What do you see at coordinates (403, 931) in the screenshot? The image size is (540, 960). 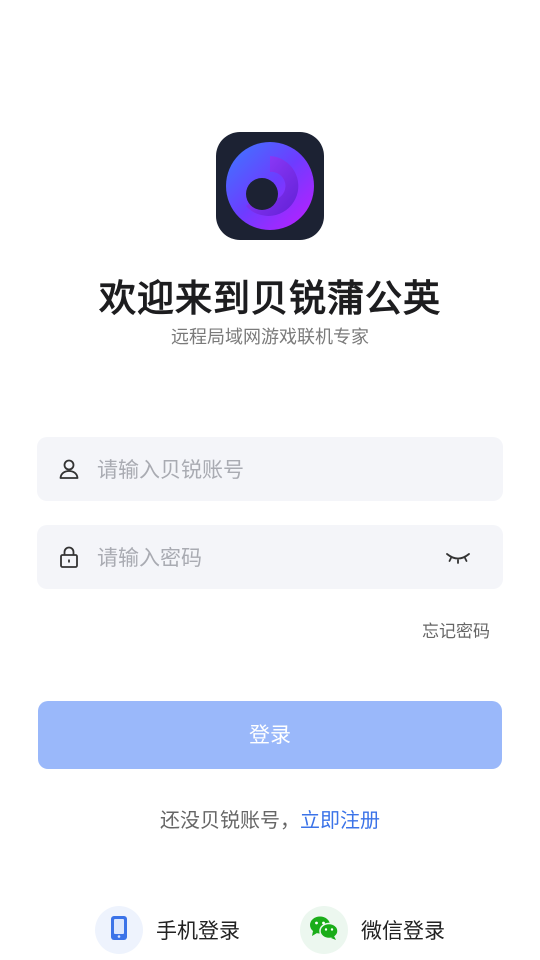 I see `wechat-login-label: 微信登录` at bounding box center [403, 931].